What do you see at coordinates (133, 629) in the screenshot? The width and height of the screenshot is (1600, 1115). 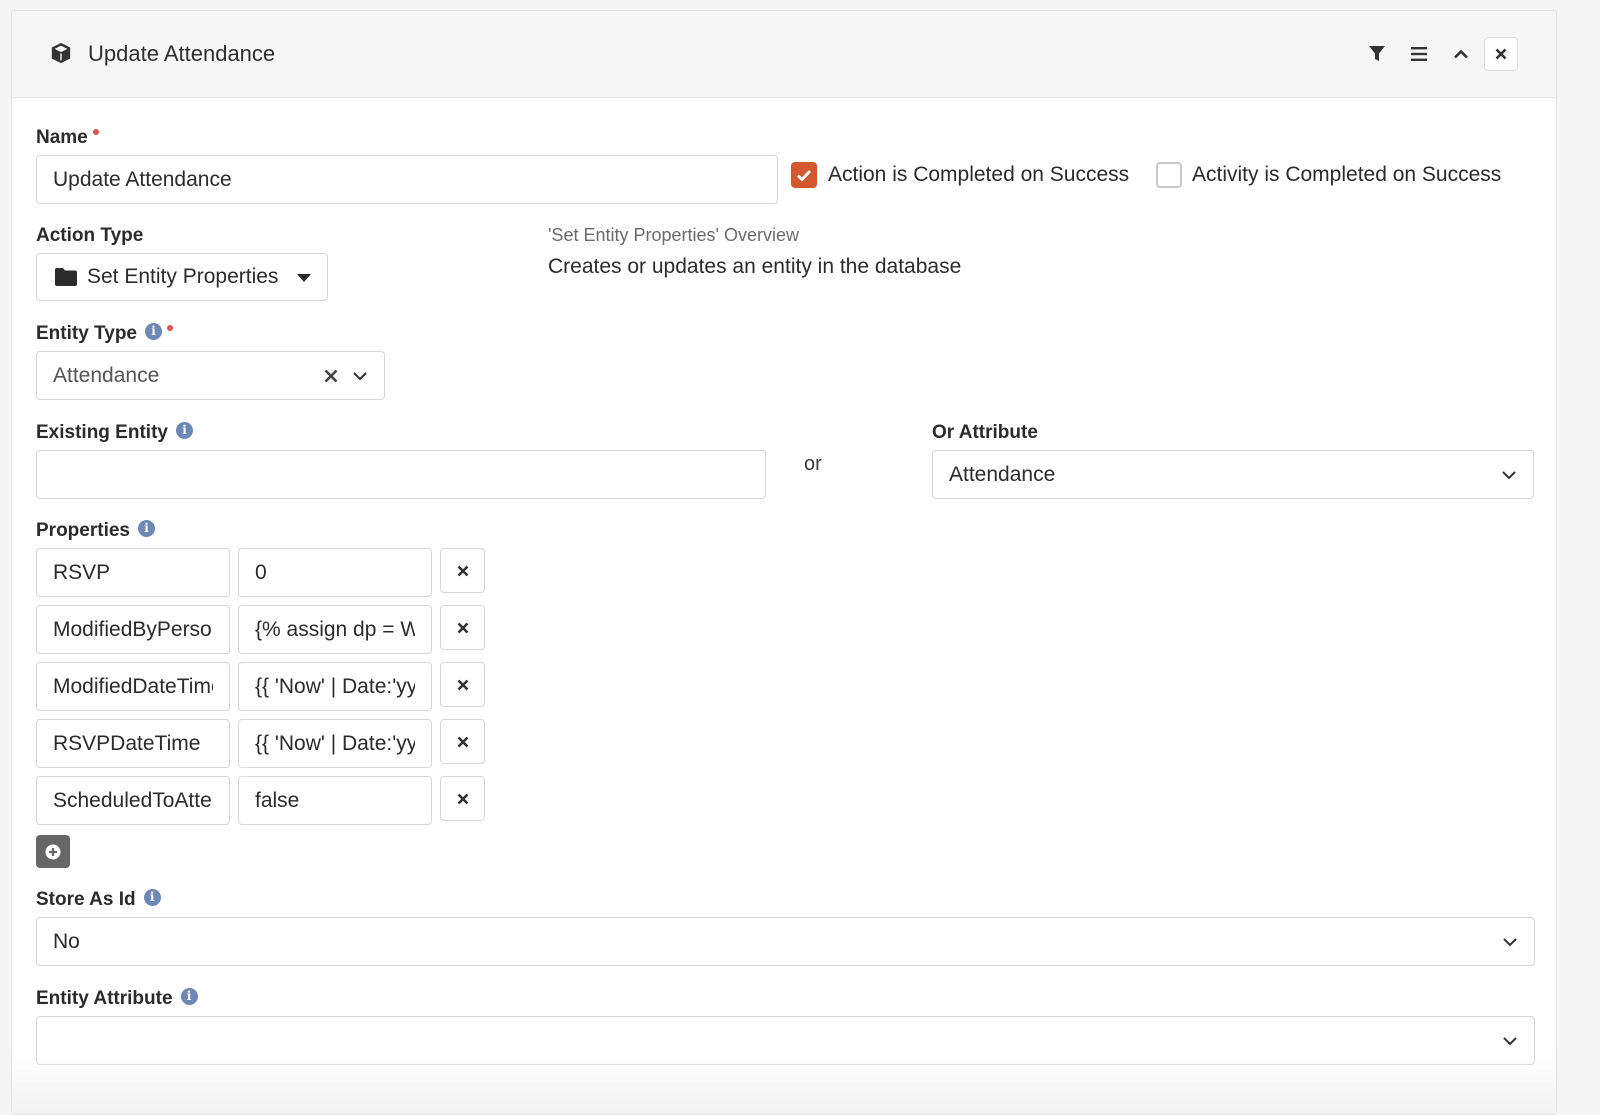 I see `property-key-input: ModifiedByPersonAliasId` at bounding box center [133, 629].